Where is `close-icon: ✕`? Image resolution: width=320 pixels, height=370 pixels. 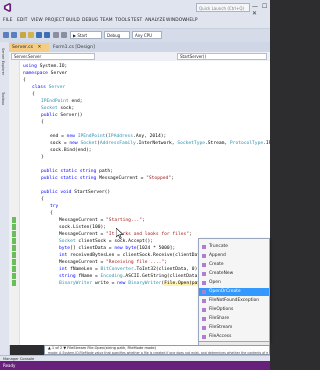 close-icon: ✕ is located at coordinates (40, 47).